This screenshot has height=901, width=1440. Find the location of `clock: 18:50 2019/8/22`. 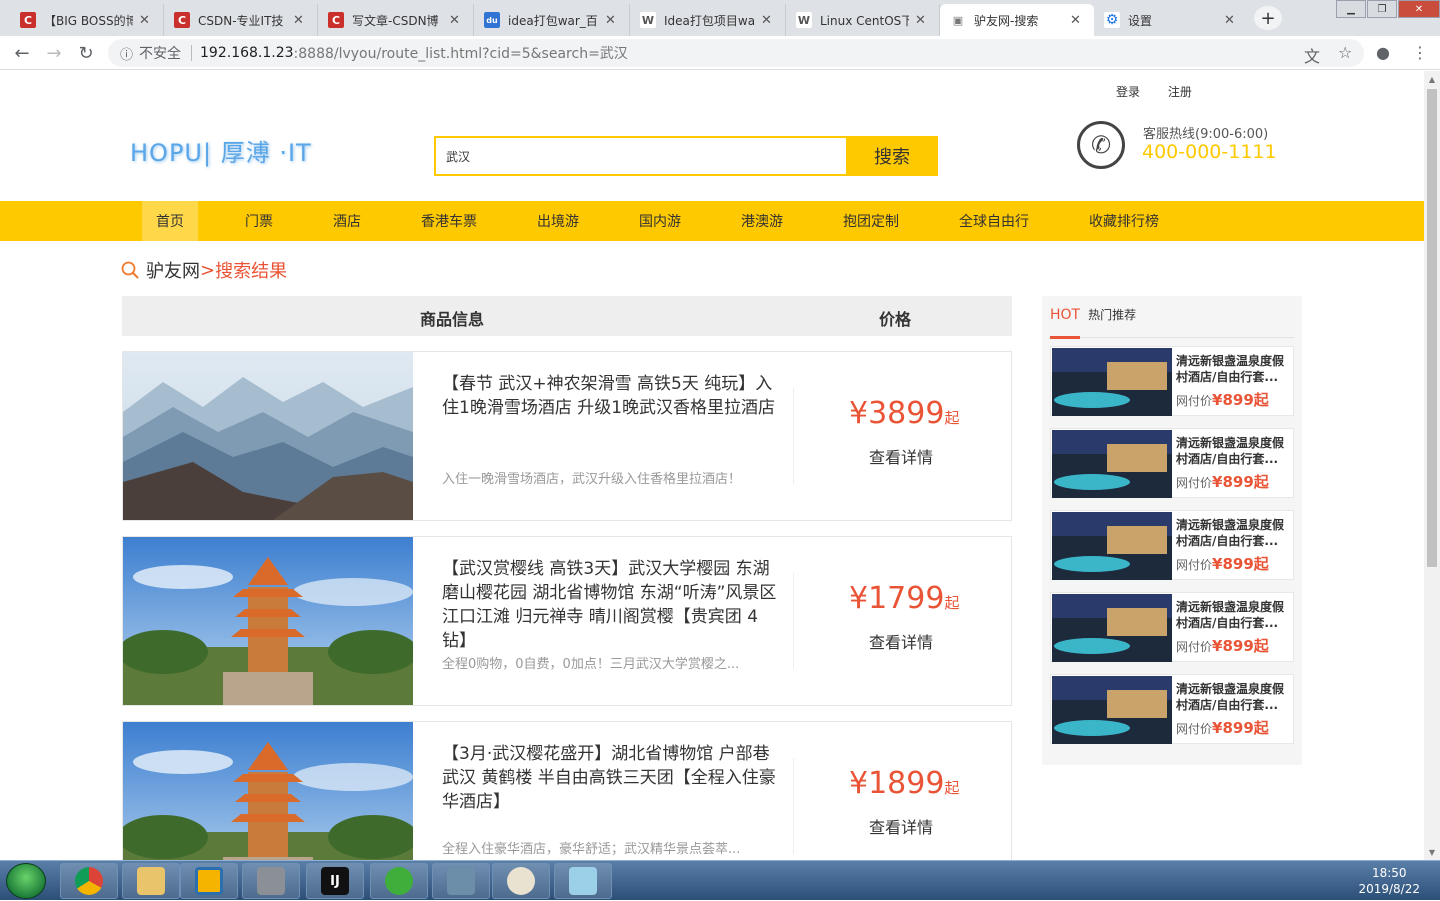

clock: 18:50 2019/8/22 is located at coordinates (1389, 881).